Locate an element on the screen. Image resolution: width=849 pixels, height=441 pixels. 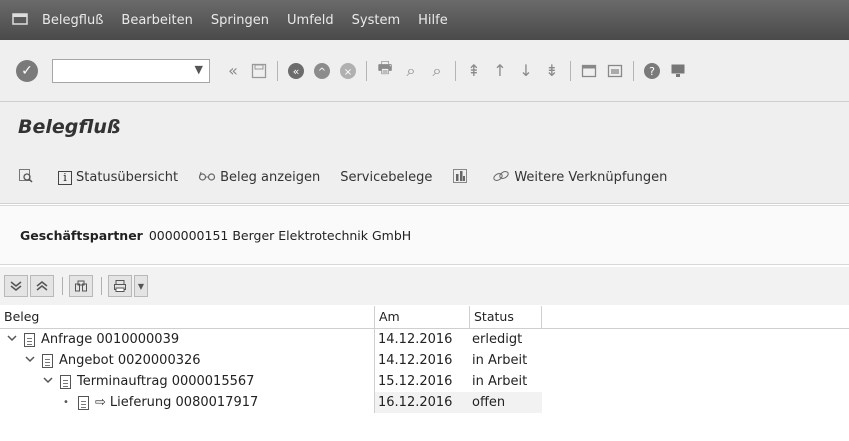
glasses-icon is located at coordinates (207, 178).